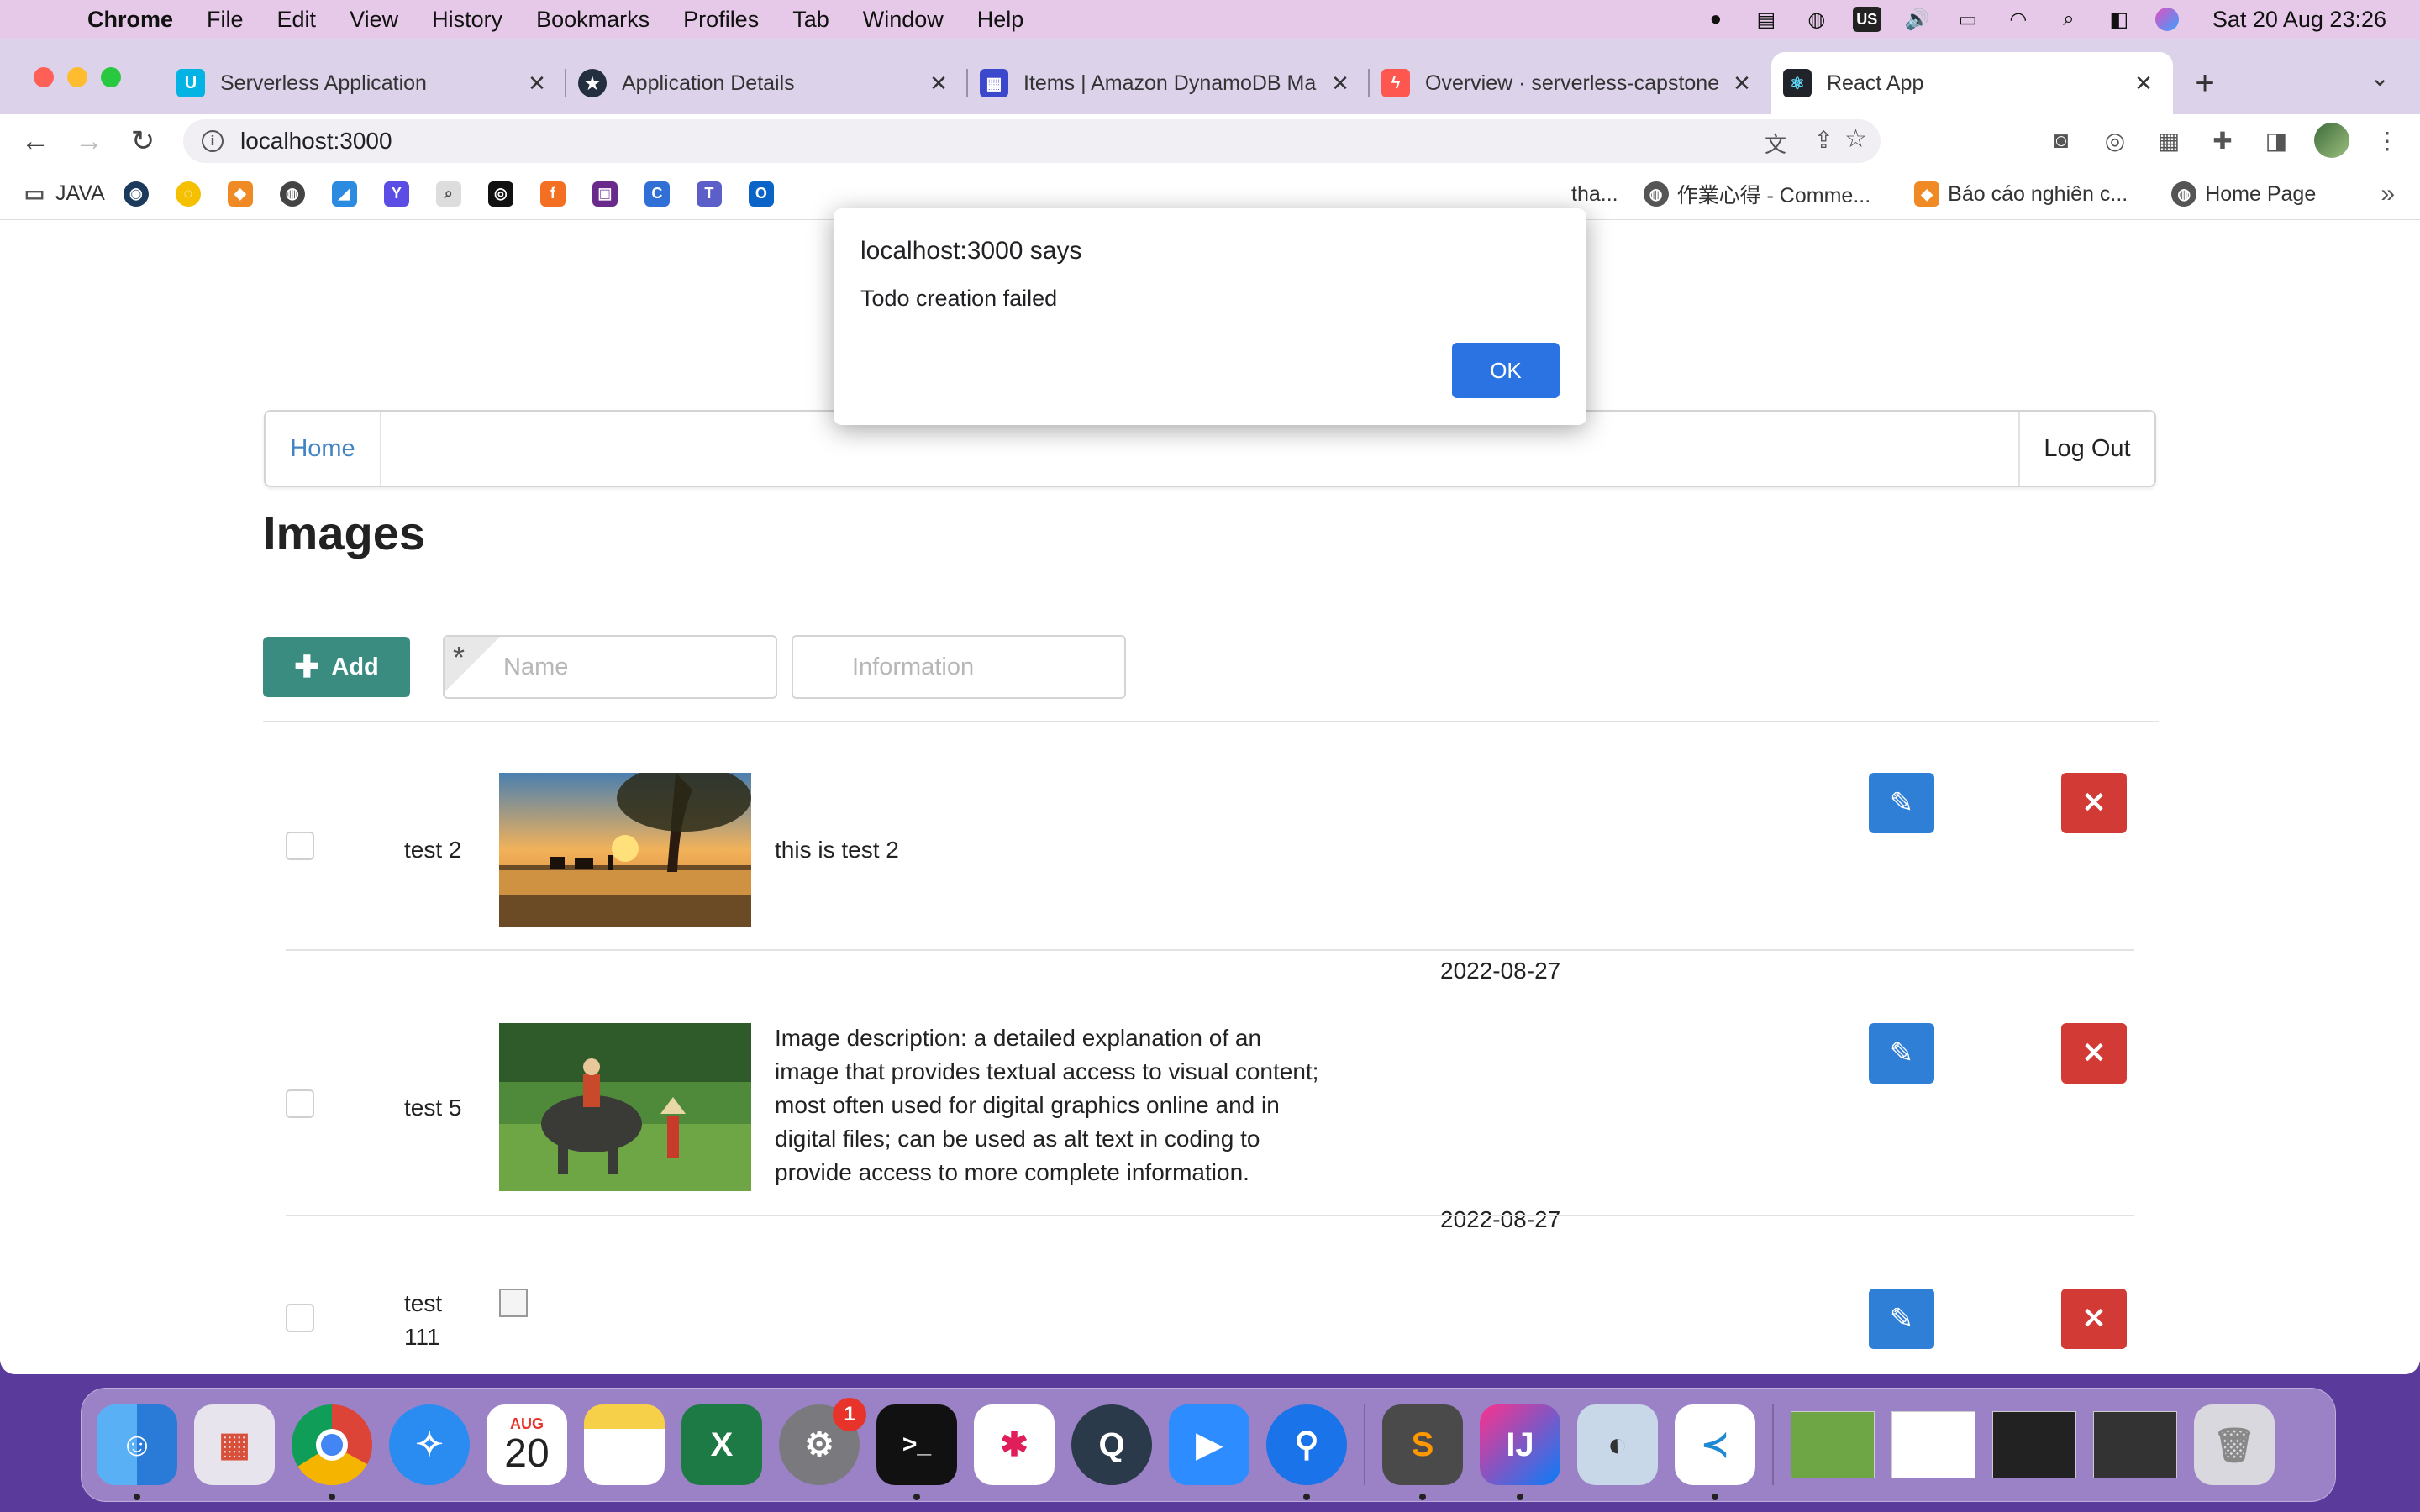  I want to click on menu-help: Help, so click(1000, 20).